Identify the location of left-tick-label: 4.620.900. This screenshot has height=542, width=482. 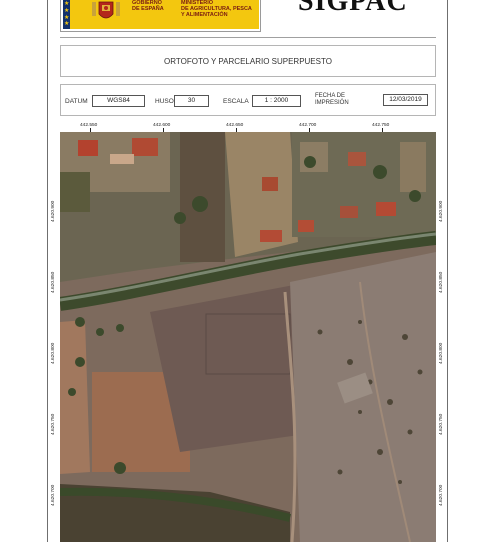
(53, 211).